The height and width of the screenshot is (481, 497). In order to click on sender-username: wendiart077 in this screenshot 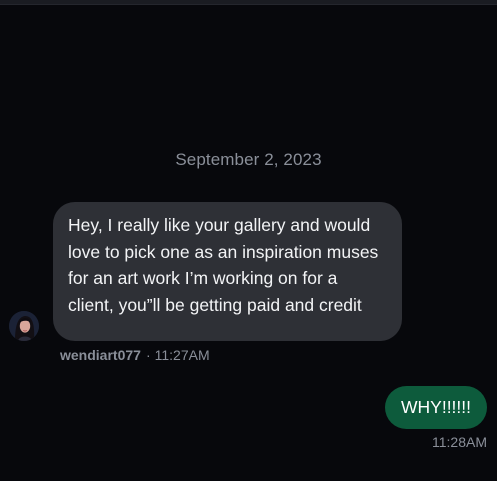, I will do `click(100, 355)`.